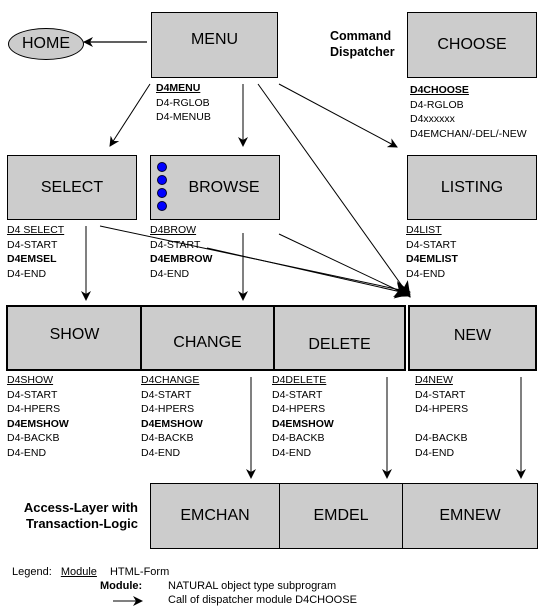 This screenshot has height=615, width=545. I want to click on legend-module-label: Module:, so click(121, 586).